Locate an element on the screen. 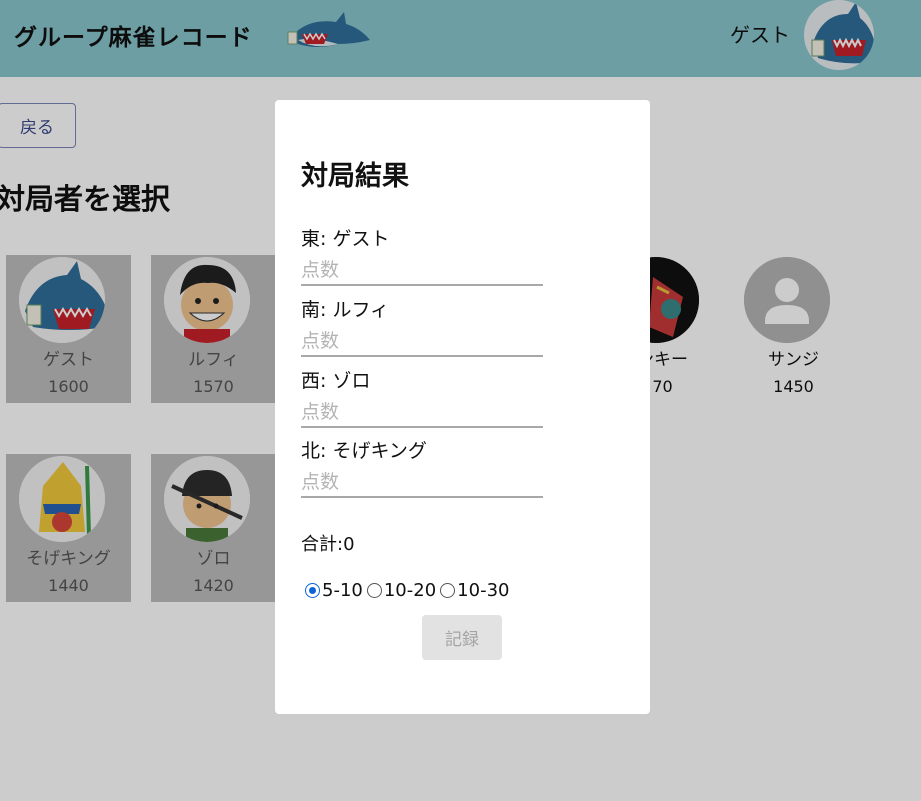  seat-label: 北: そげキング is located at coordinates (364, 451).